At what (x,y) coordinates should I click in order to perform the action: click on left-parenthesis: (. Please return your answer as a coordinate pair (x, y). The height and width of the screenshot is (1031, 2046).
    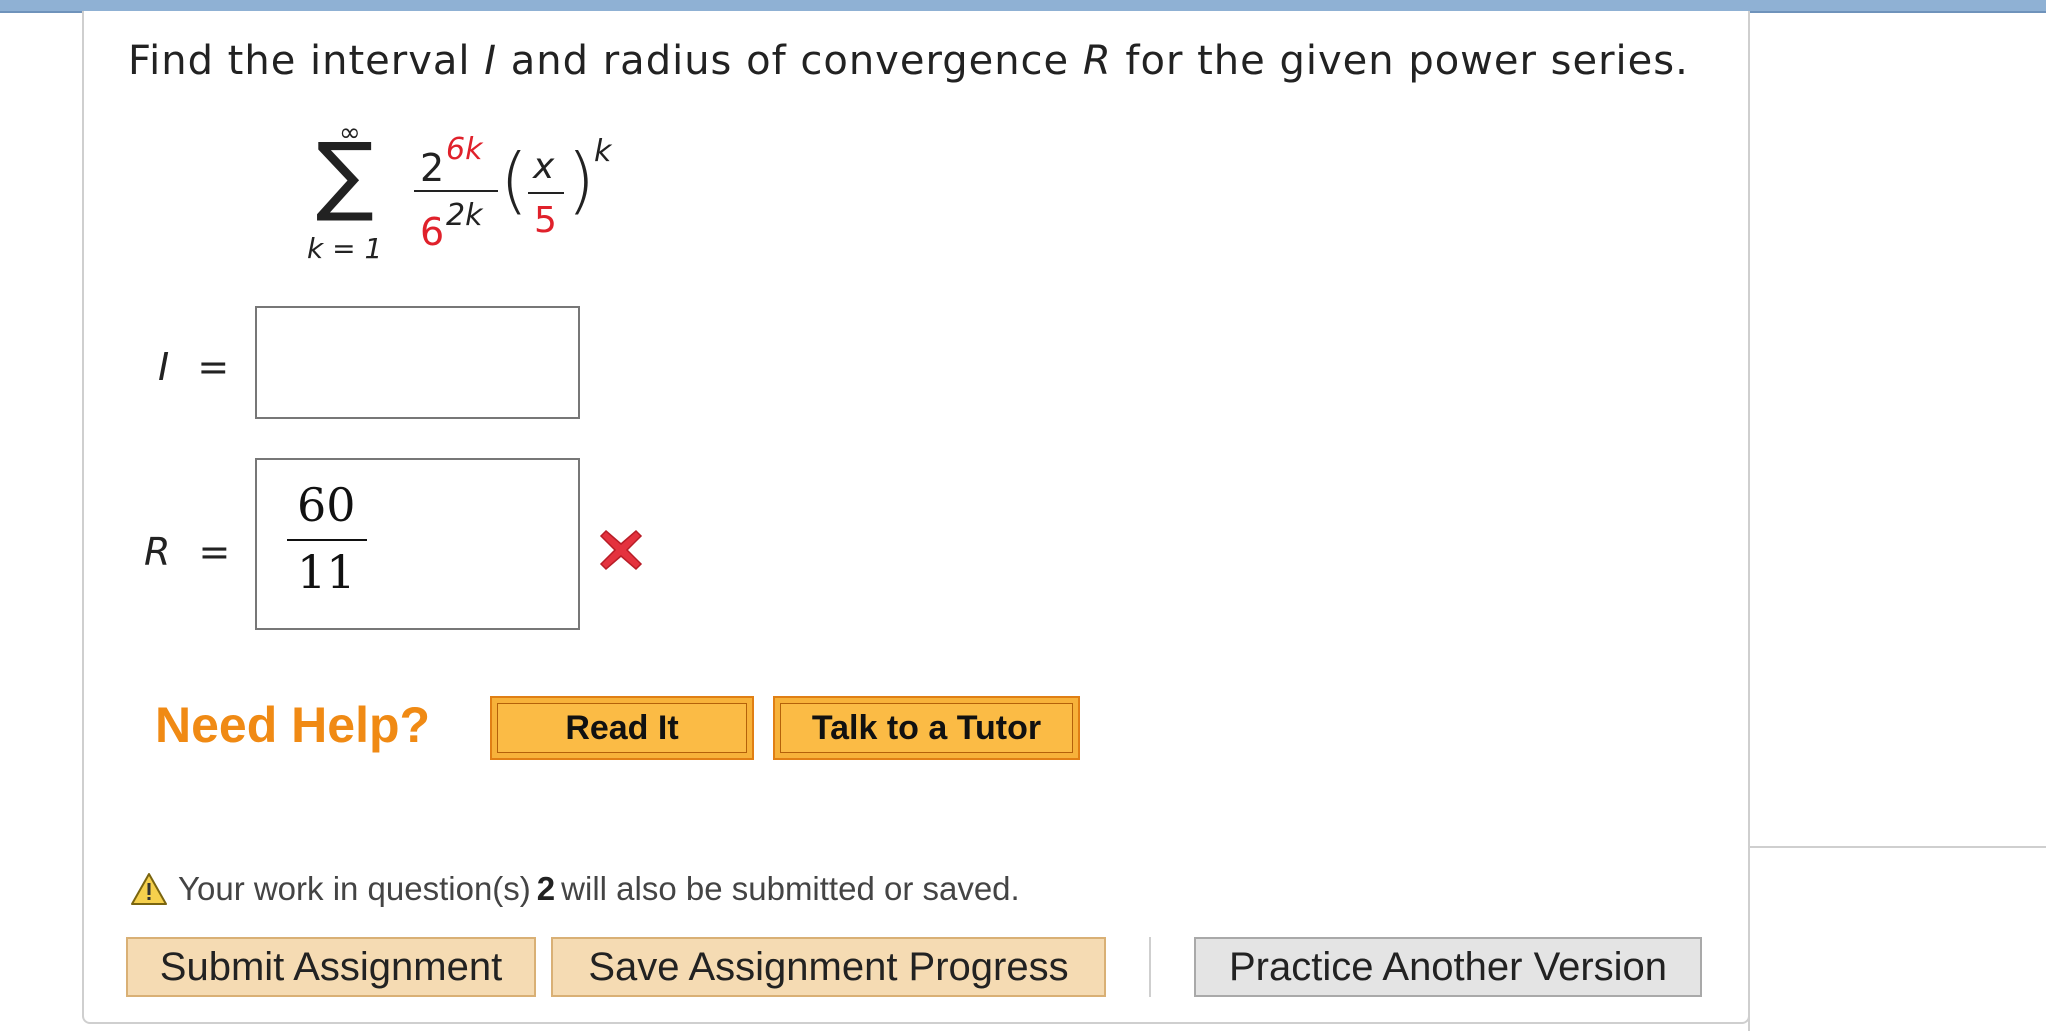
    Looking at the image, I should click on (514, 180).